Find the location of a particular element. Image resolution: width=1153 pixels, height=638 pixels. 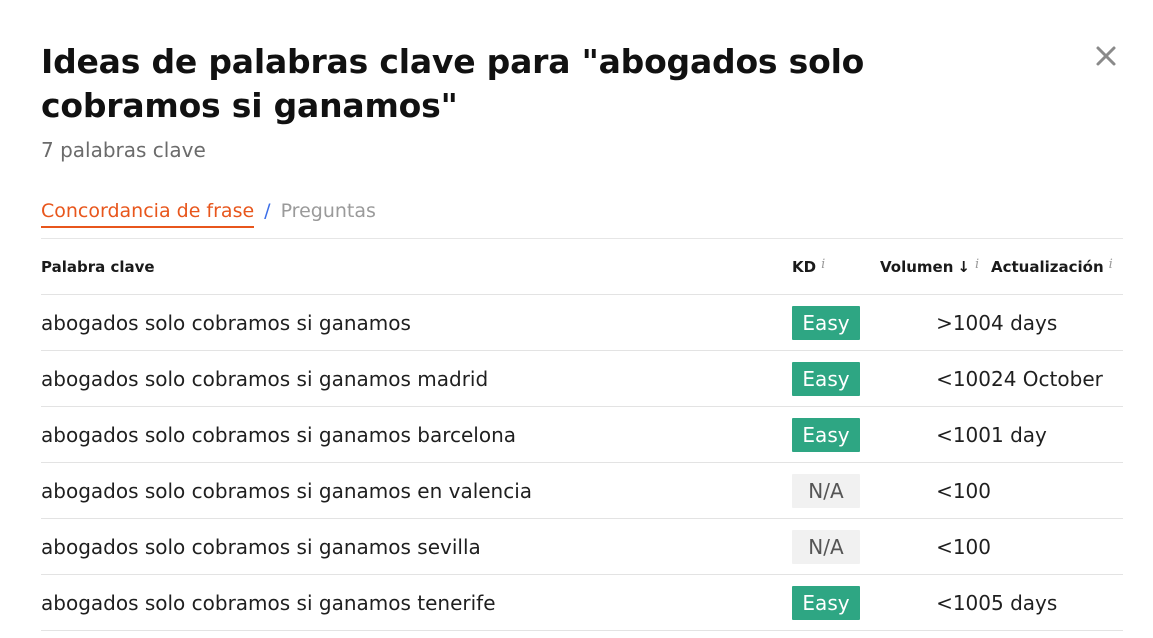

close-button is located at coordinates (1106, 56).